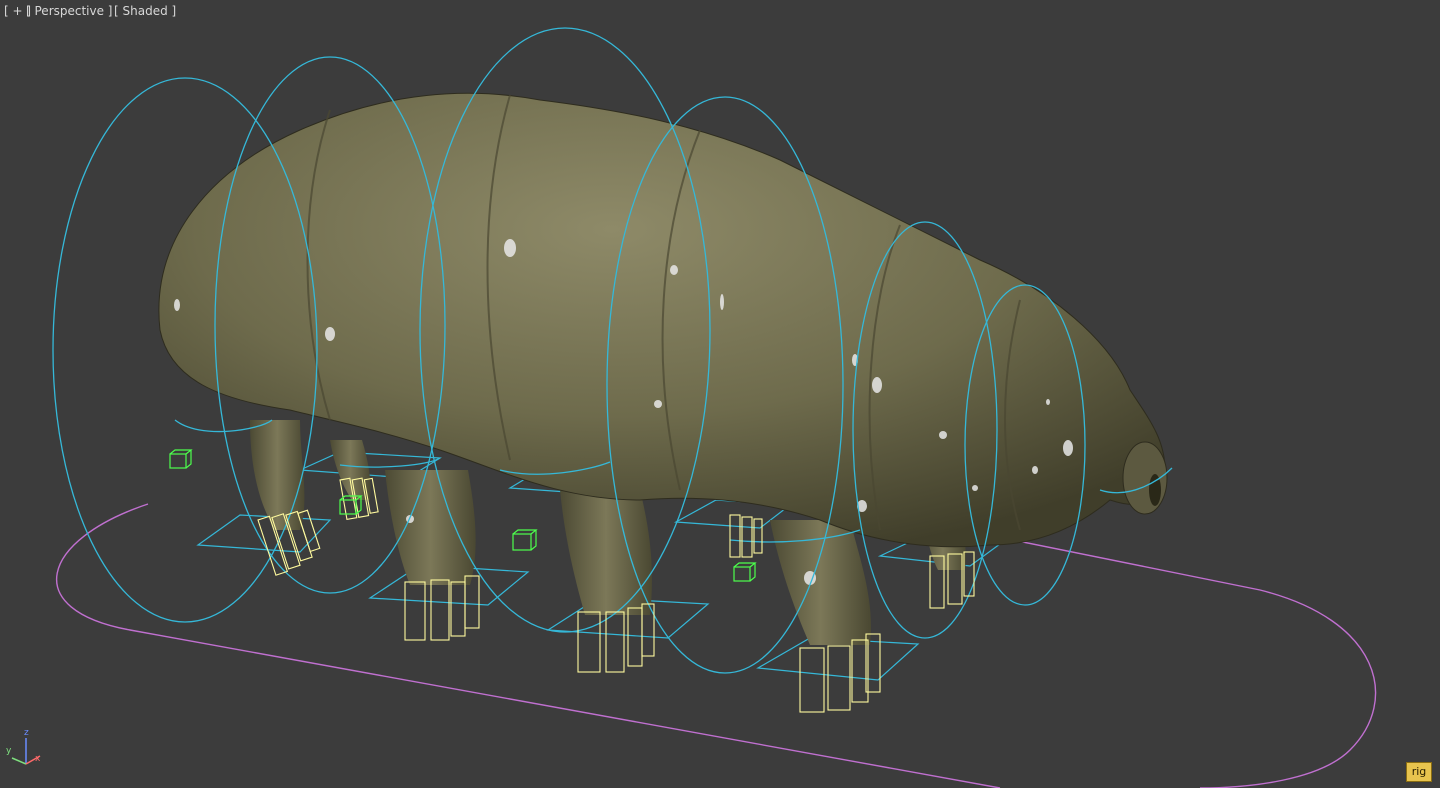 The image size is (1440, 788). Describe the element at coordinates (26, 733) in the screenshot. I see `axis-z-label: z` at that location.